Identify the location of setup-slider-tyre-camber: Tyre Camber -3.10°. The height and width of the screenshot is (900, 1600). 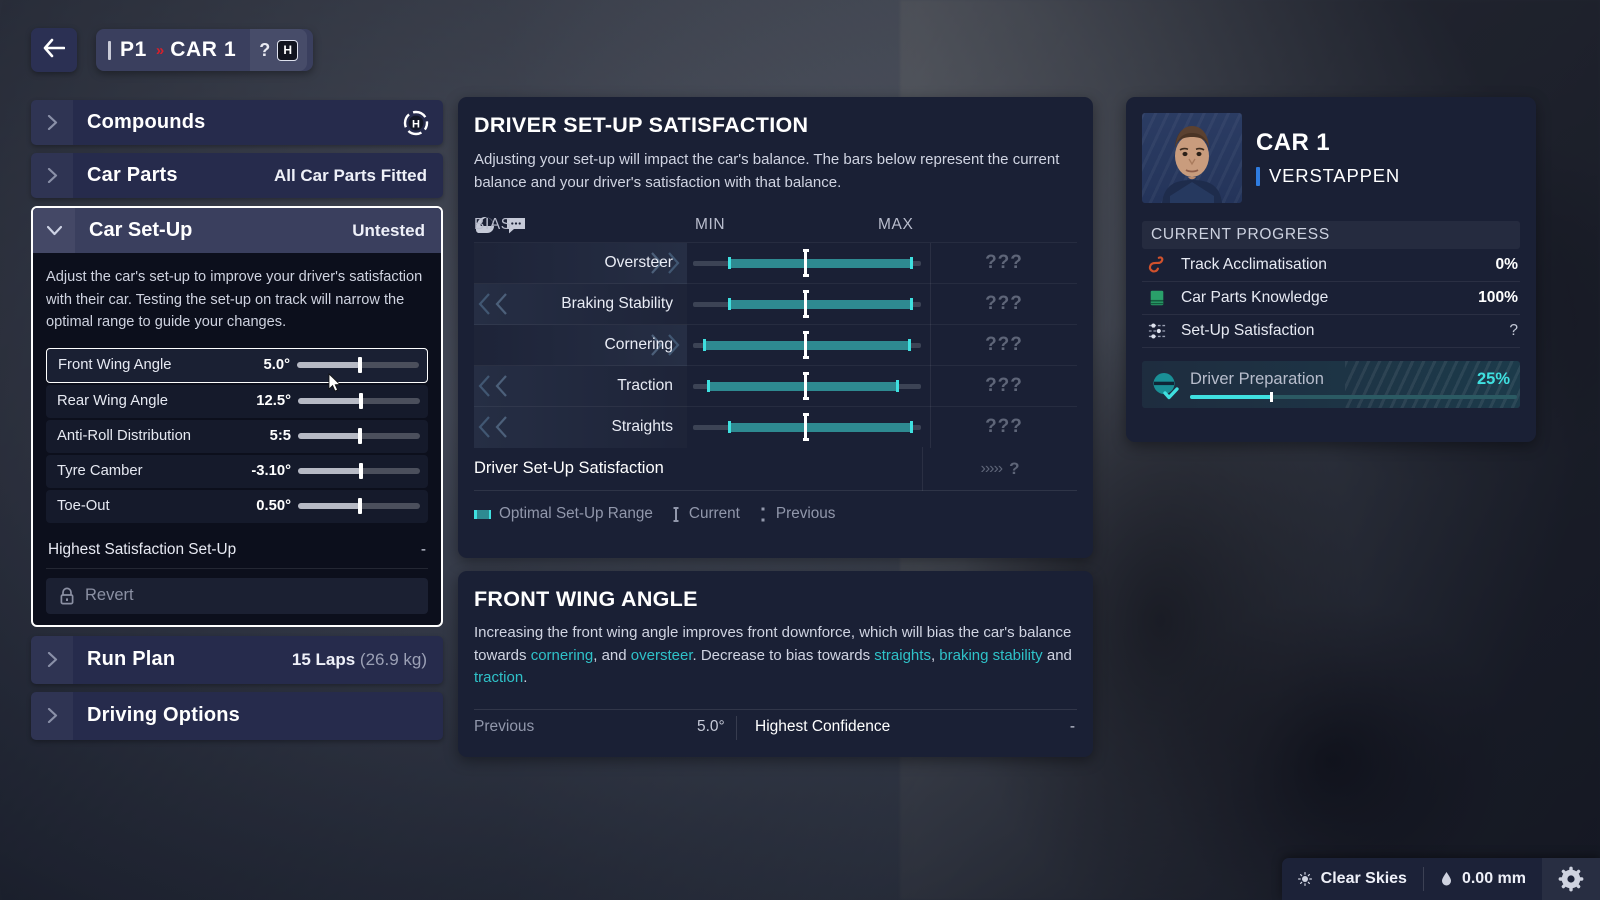
(237, 471).